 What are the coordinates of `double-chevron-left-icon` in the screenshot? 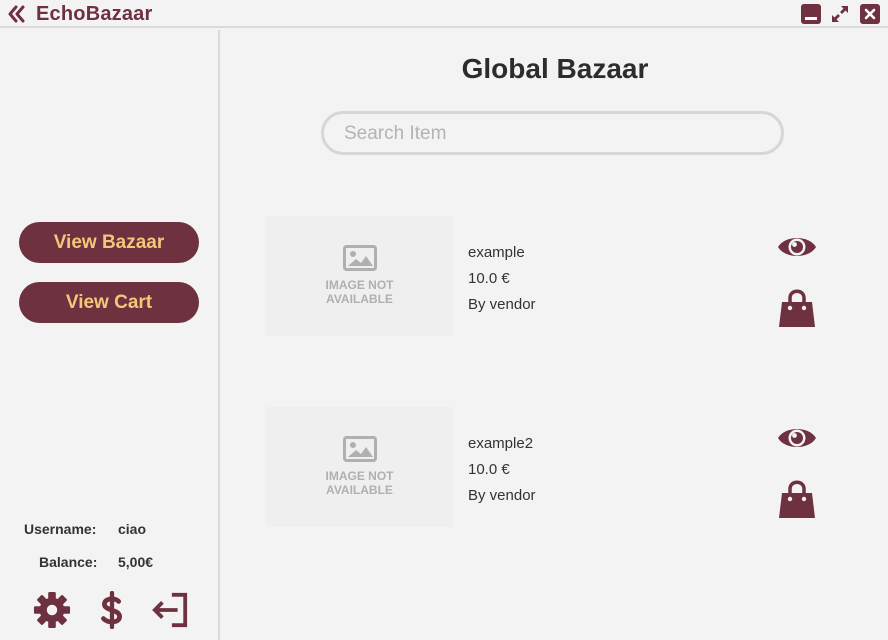 It's located at (17, 14).